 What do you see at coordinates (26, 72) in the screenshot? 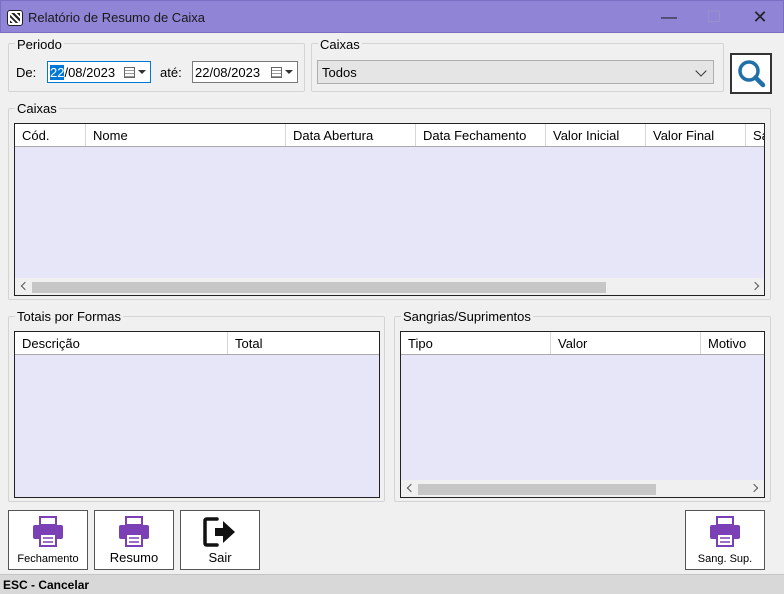
I see `from-label: De:` at bounding box center [26, 72].